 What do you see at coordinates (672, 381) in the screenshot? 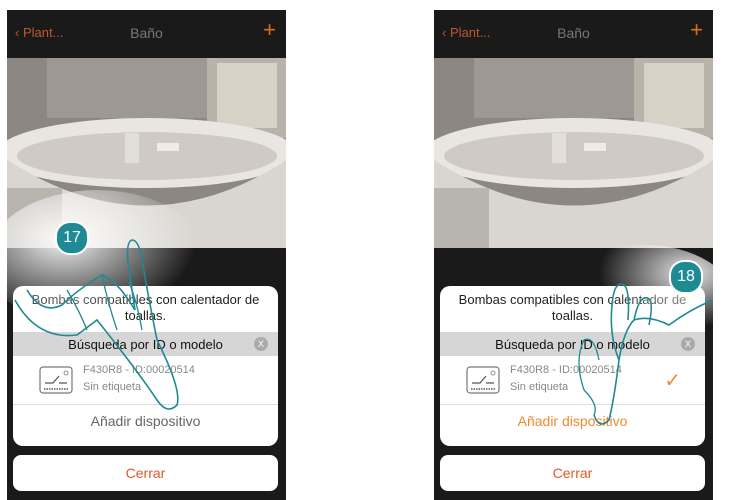
I see `check-icon: ✓` at bounding box center [672, 381].